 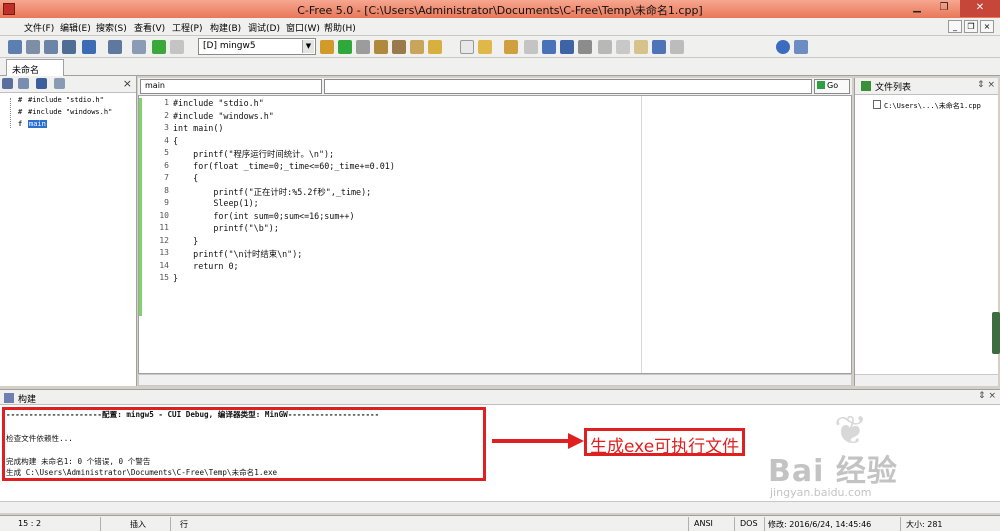 What do you see at coordinates (659, 47) in the screenshot?
I see `undo-icon` at bounding box center [659, 47].